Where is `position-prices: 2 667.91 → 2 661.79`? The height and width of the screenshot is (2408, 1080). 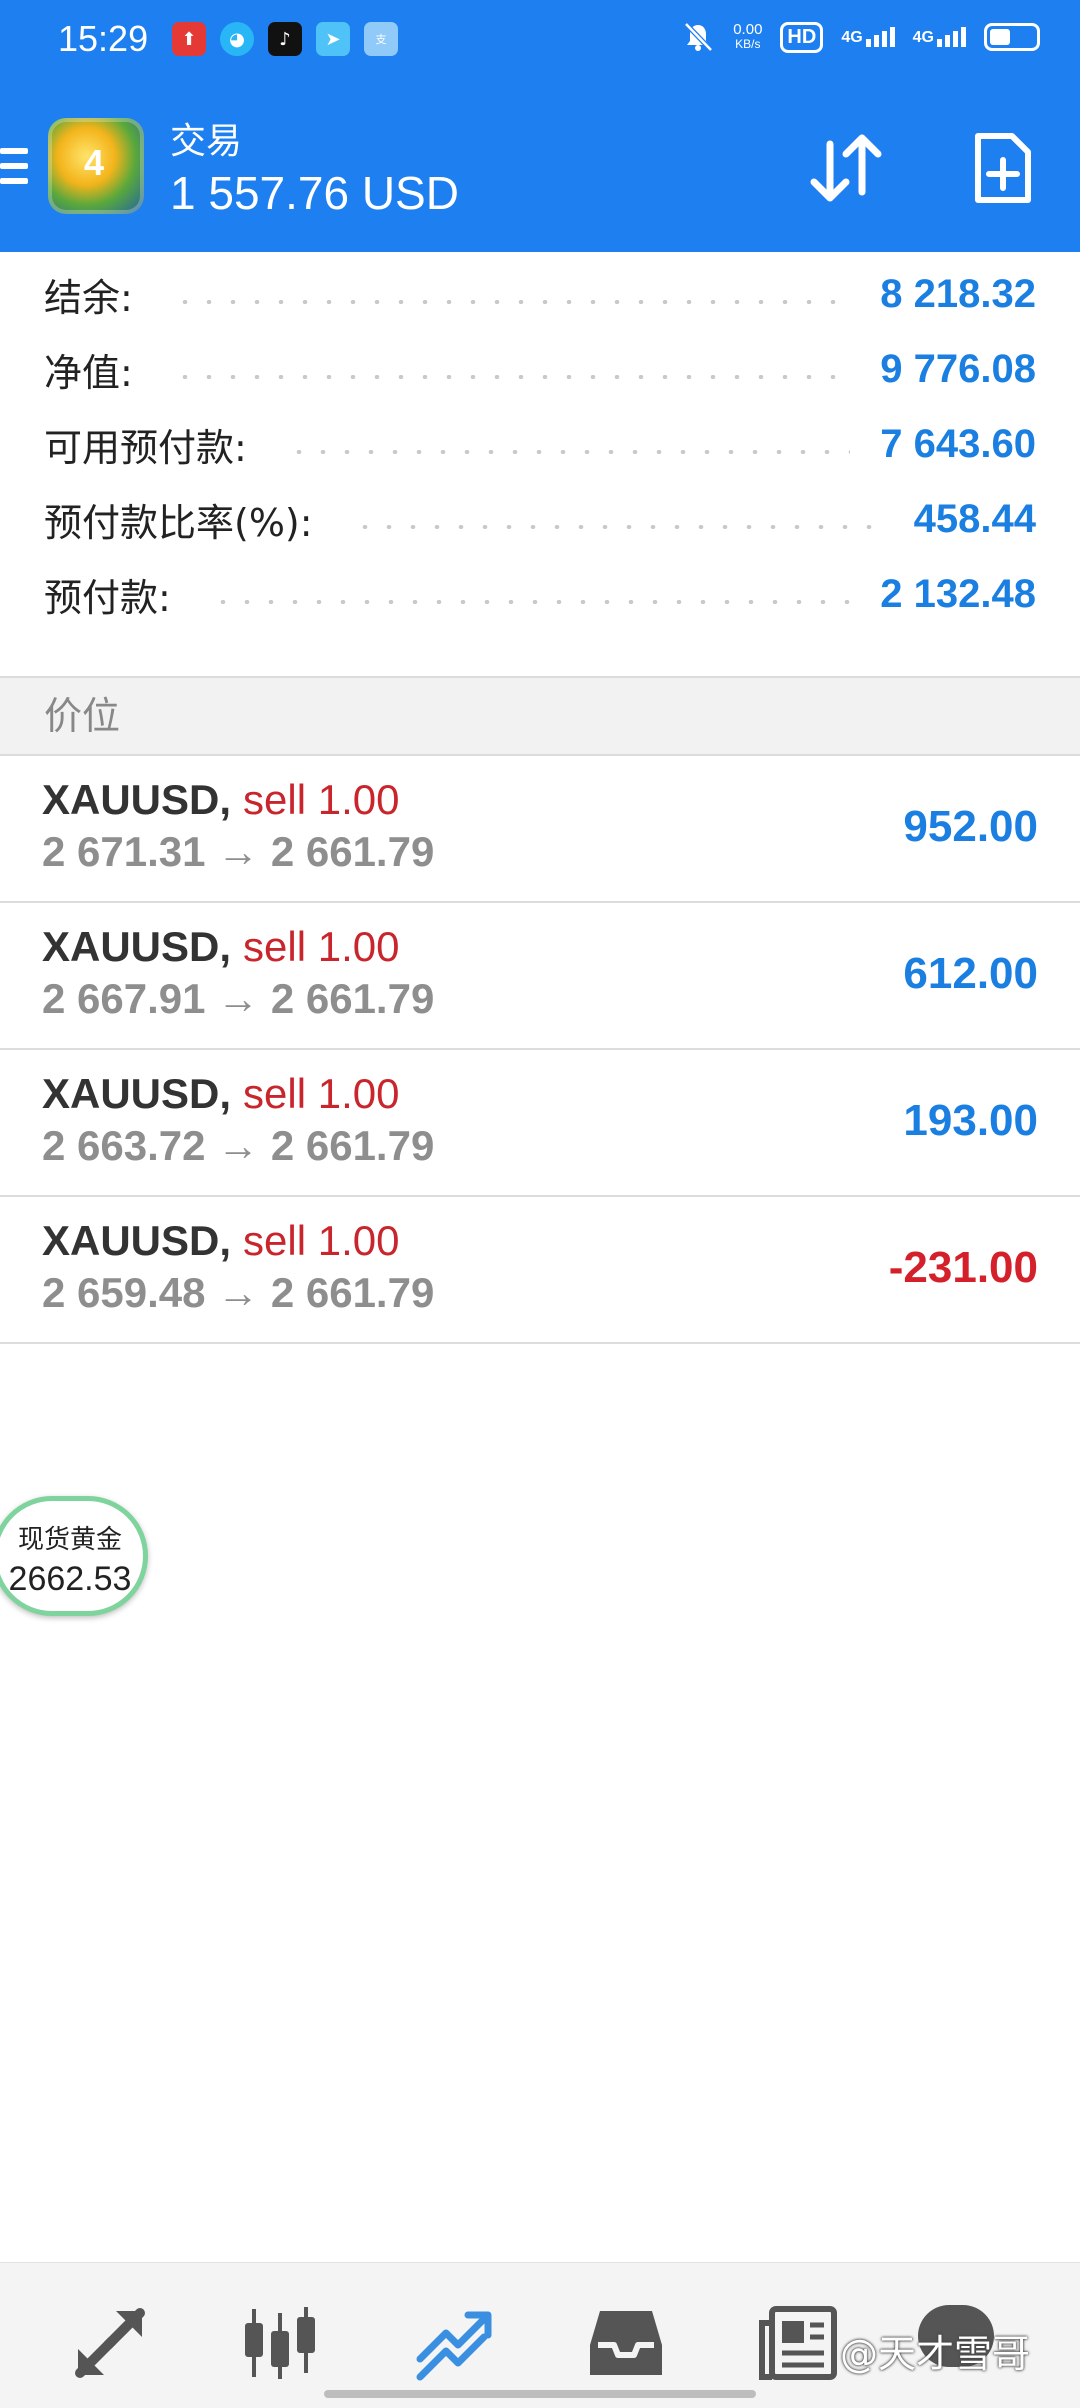
position-prices: 2 667.91 → 2 661.79 is located at coordinates (238, 998).